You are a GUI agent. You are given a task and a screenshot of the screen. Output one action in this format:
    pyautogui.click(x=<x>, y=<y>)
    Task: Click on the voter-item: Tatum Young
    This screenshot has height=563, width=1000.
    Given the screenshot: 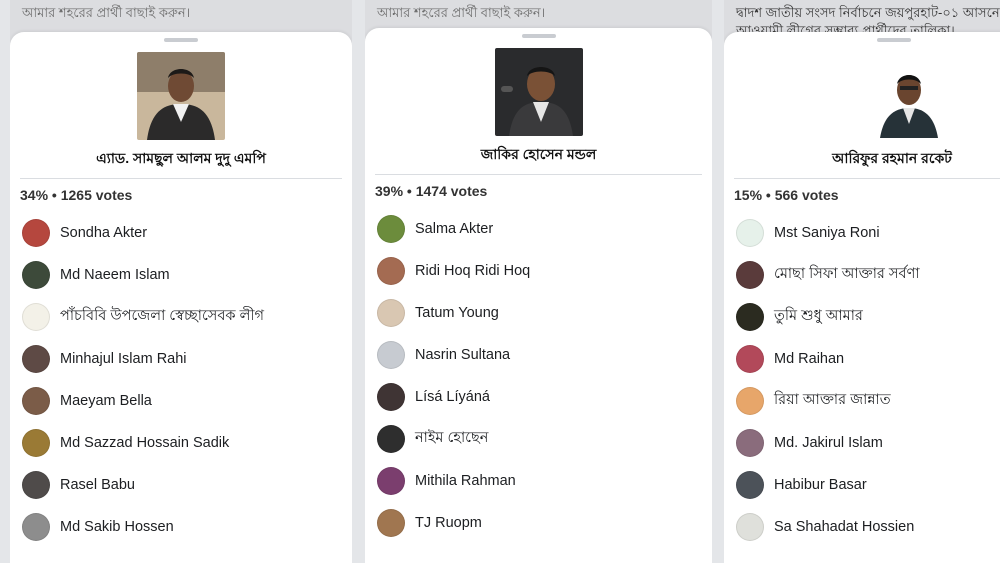 What is the action you would take?
    pyautogui.click(x=544, y=313)
    